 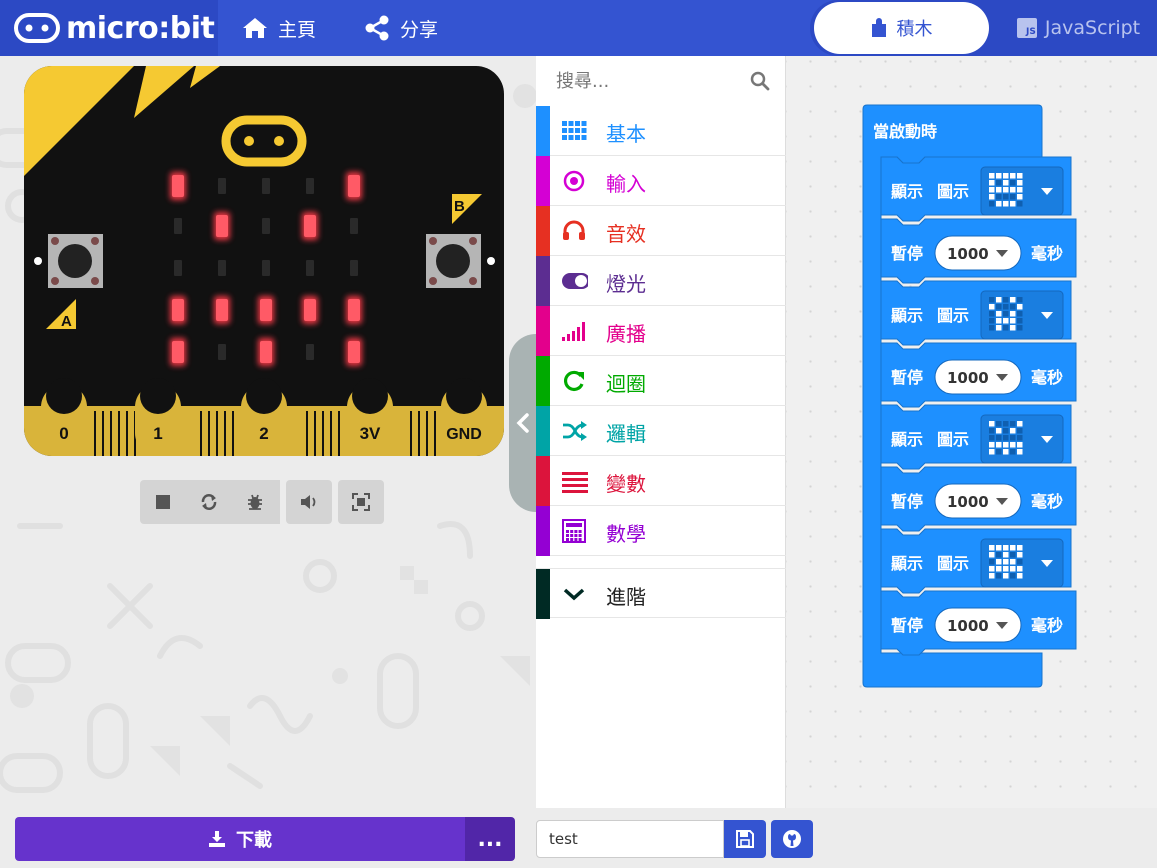 What do you see at coordinates (630, 839) in the screenshot?
I see `project-name-input` at bounding box center [630, 839].